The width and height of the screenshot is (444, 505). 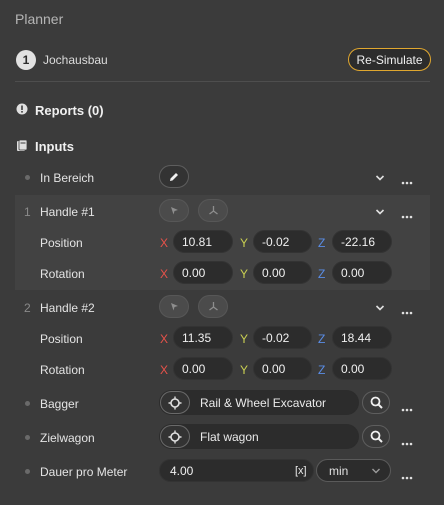 What do you see at coordinates (203, 368) in the screenshot?
I see `handle-2-rotation-x-input: 0.00` at bounding box center [203, 368].